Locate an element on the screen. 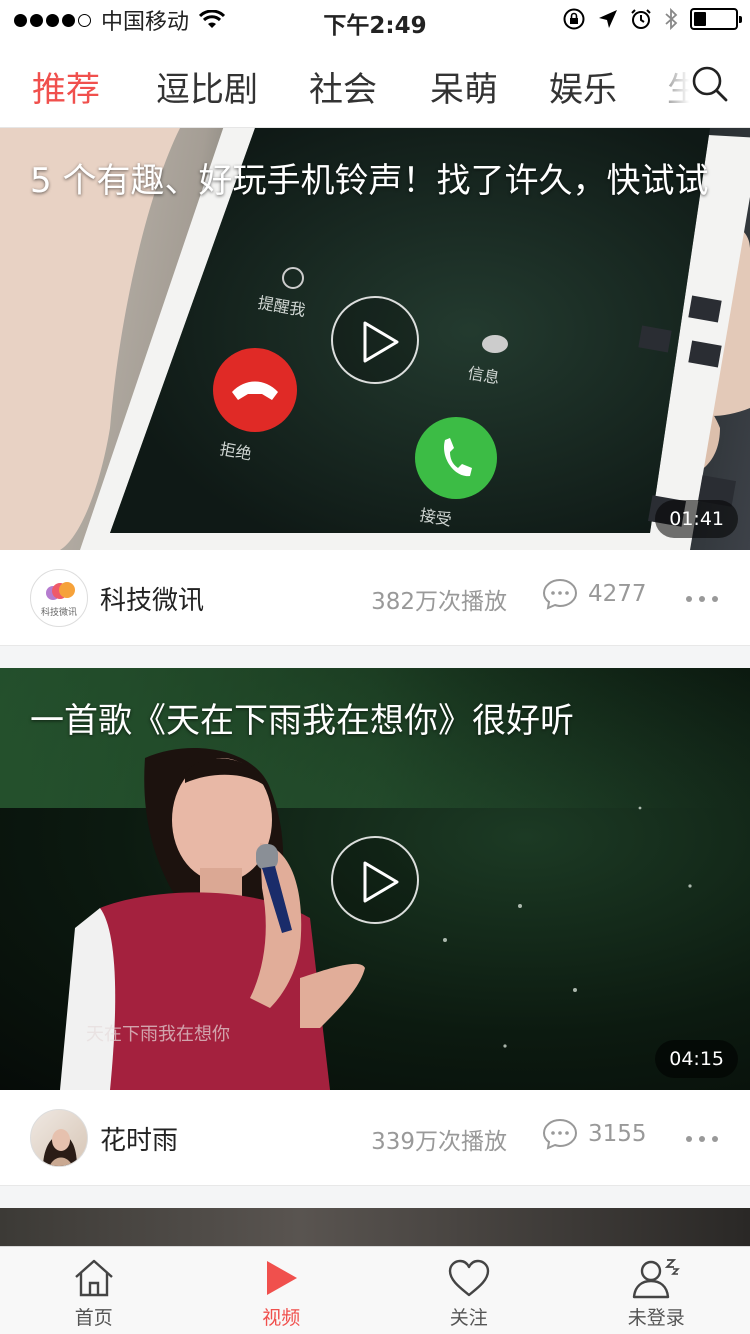 The image size is (750, 1334). tabbar-label: 关注 is located at coordinates (468, 1318).